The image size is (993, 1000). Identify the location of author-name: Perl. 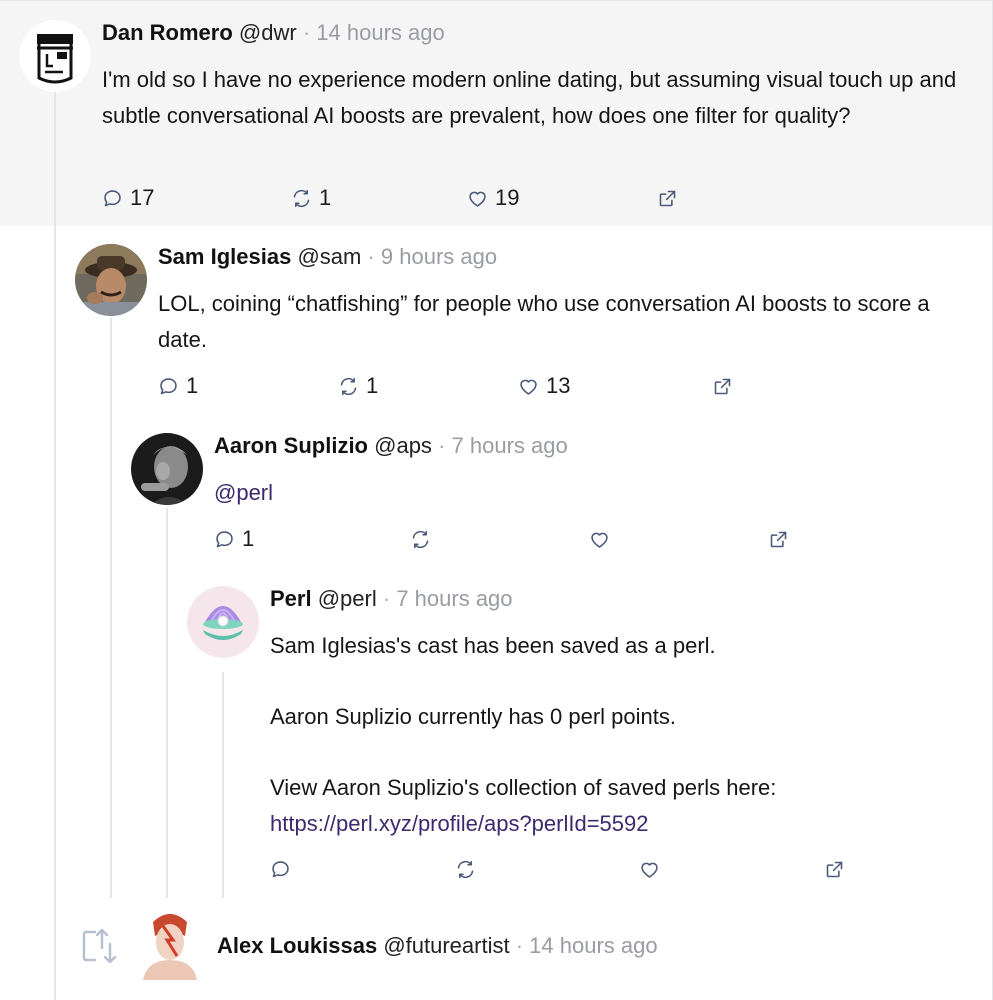
(291, 598).